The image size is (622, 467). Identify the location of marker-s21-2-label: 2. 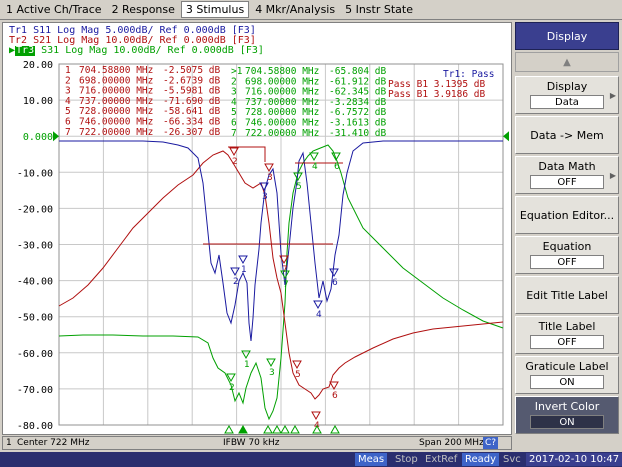
(235, 162).